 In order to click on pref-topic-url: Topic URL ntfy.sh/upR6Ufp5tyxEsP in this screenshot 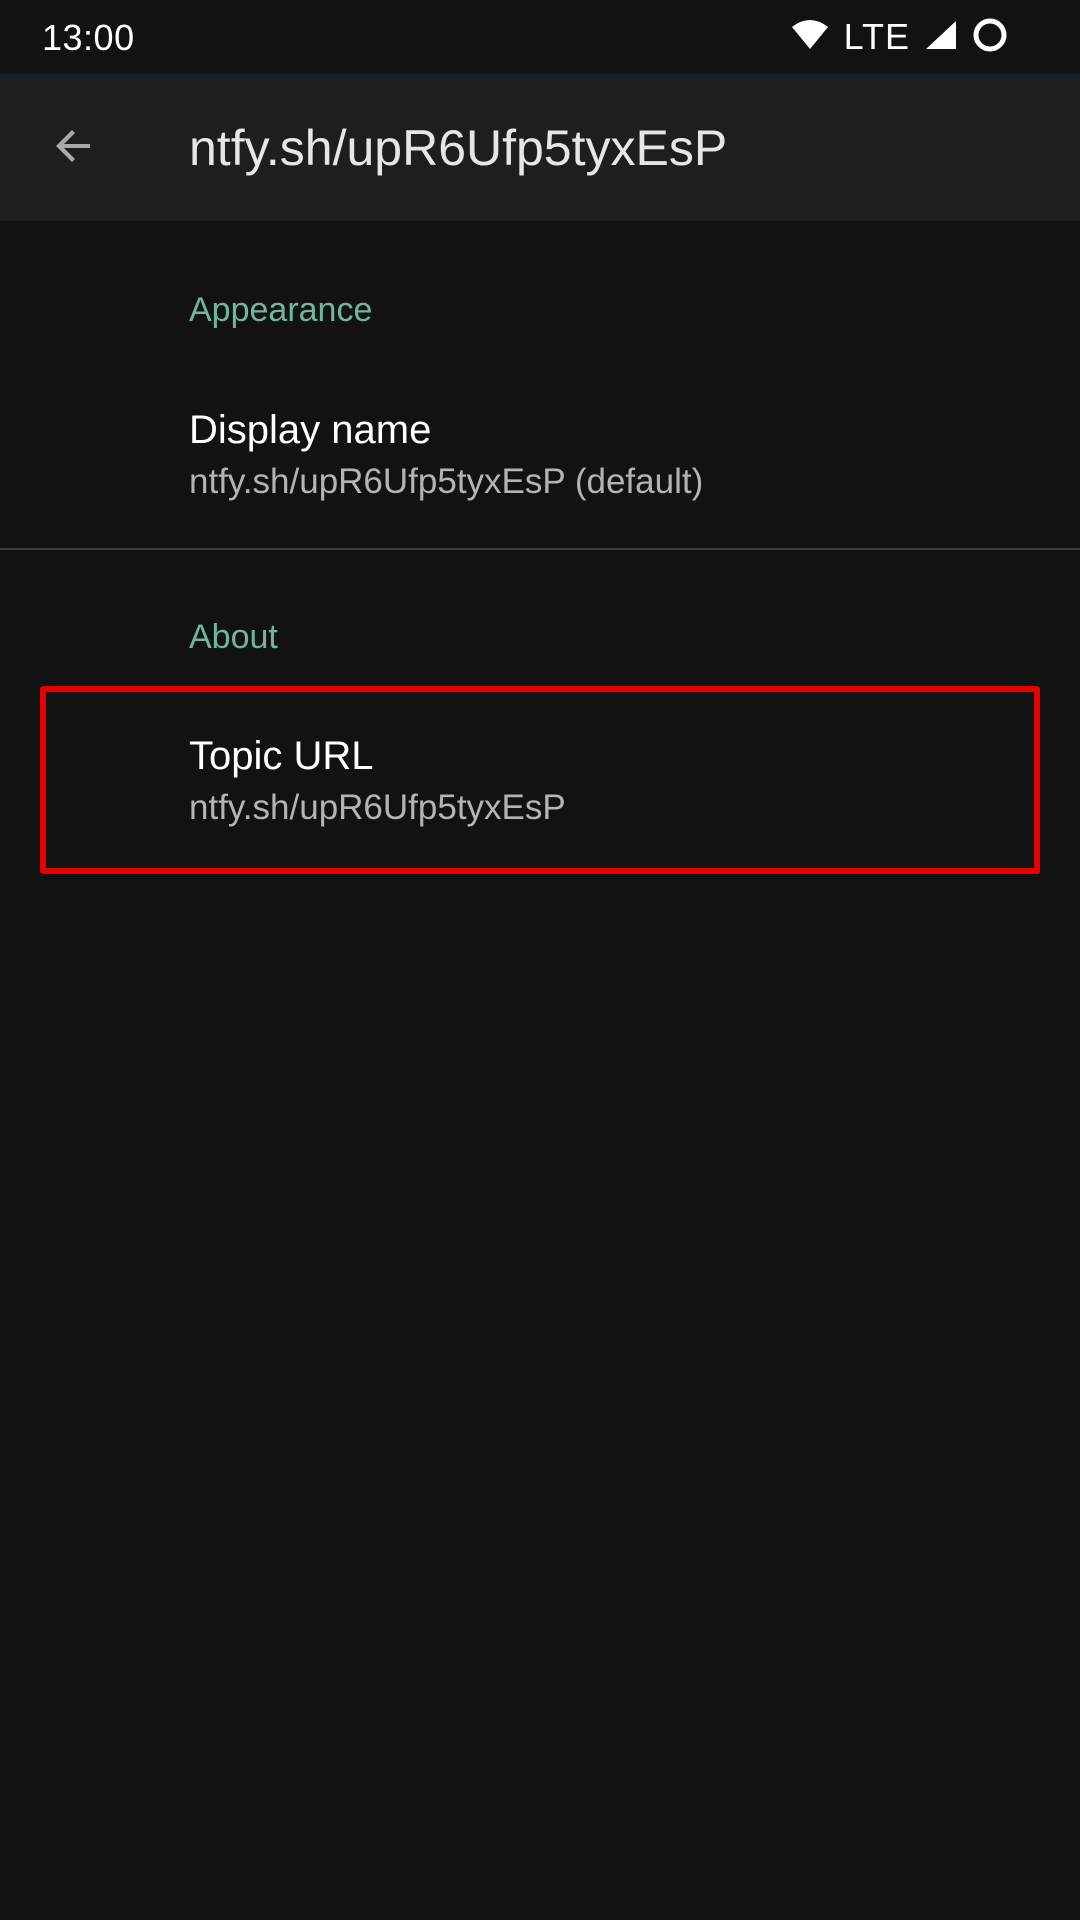, I will do `click(540, 791)`.